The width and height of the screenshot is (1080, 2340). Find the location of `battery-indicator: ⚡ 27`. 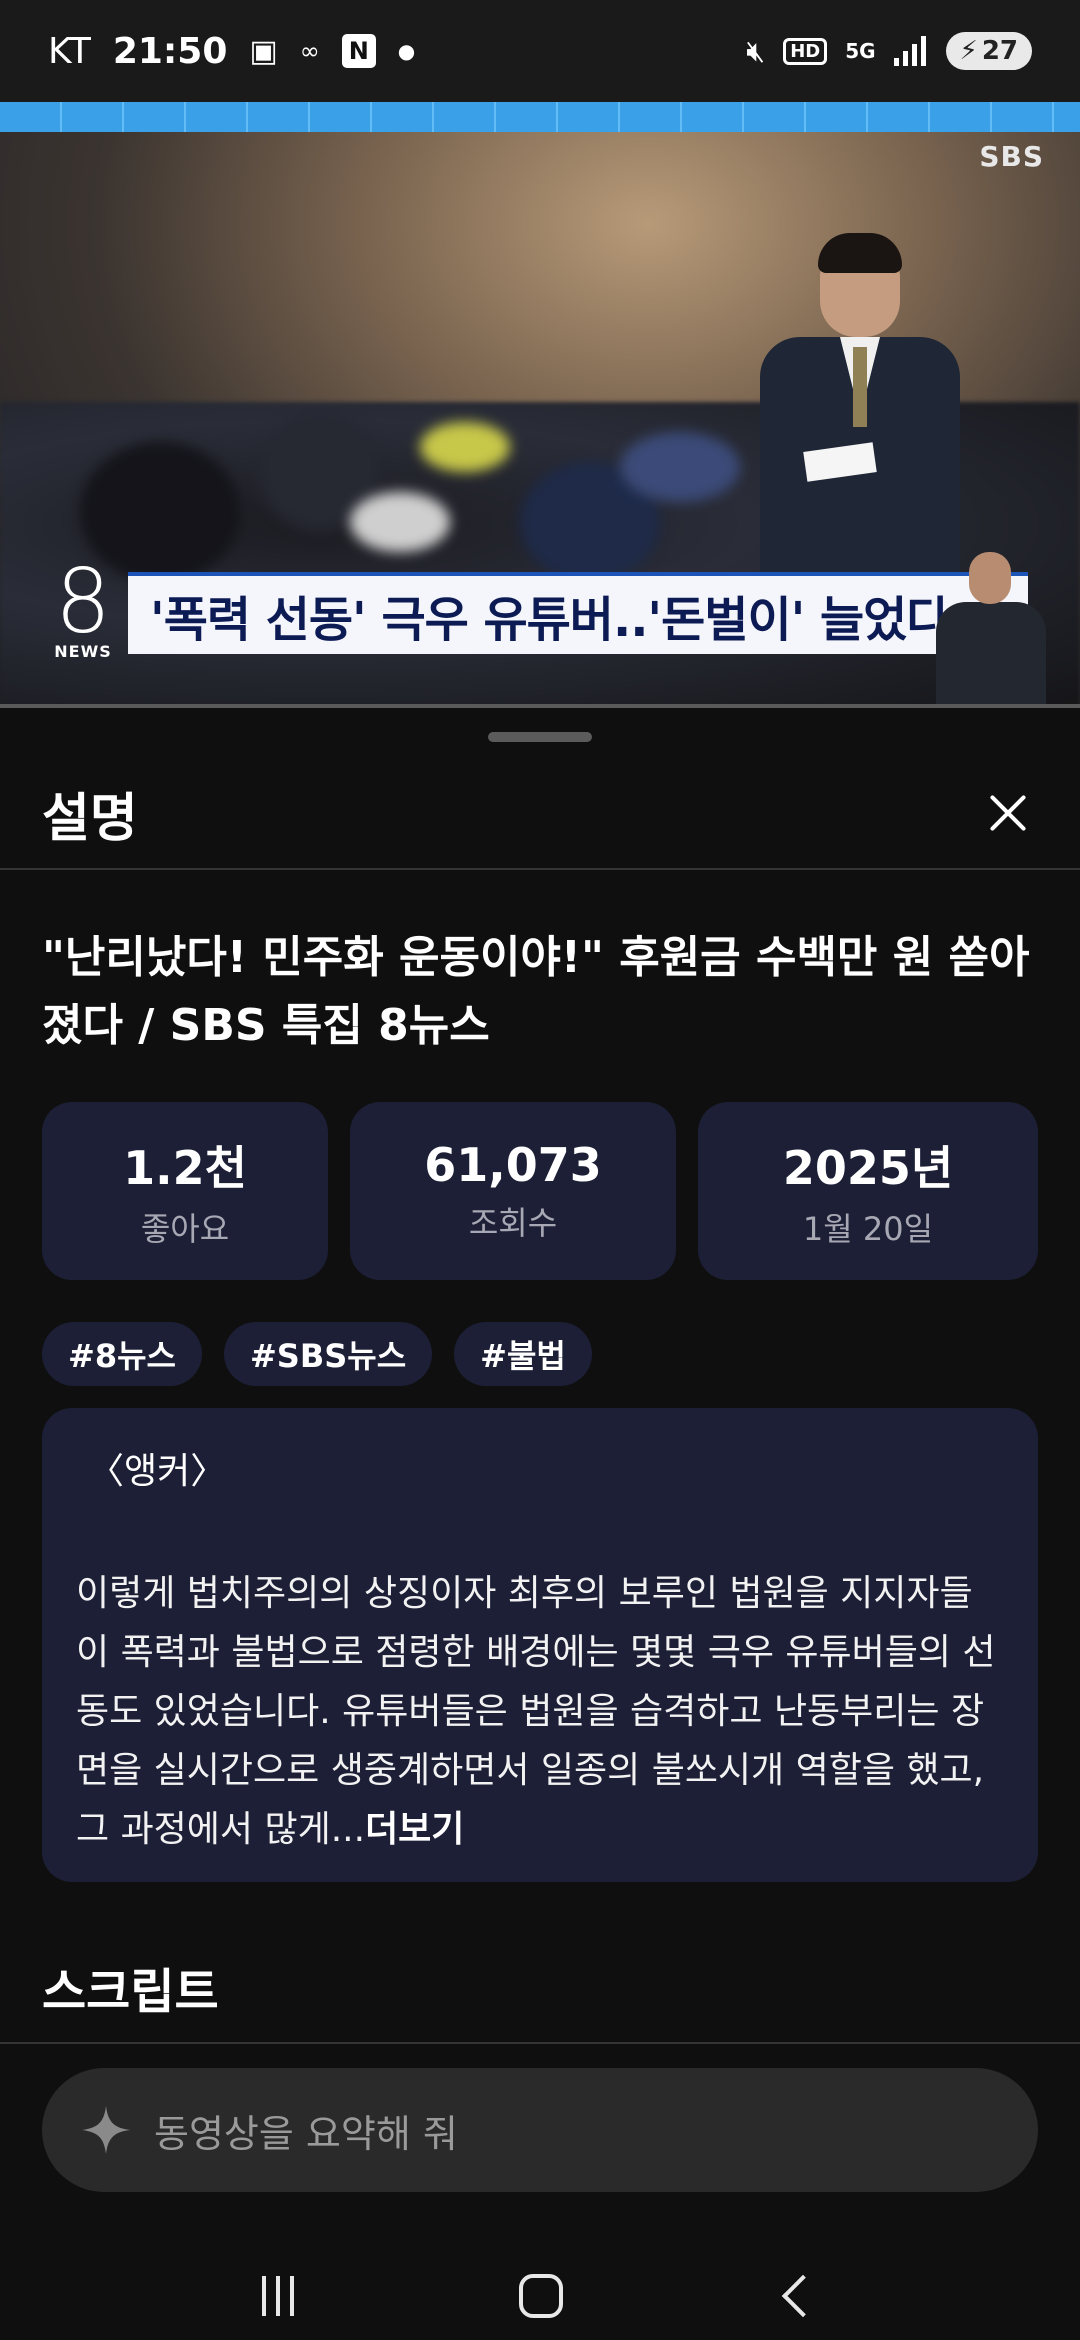

battery-indicator: ⚡ 27 is located at coordinates (988, 51).